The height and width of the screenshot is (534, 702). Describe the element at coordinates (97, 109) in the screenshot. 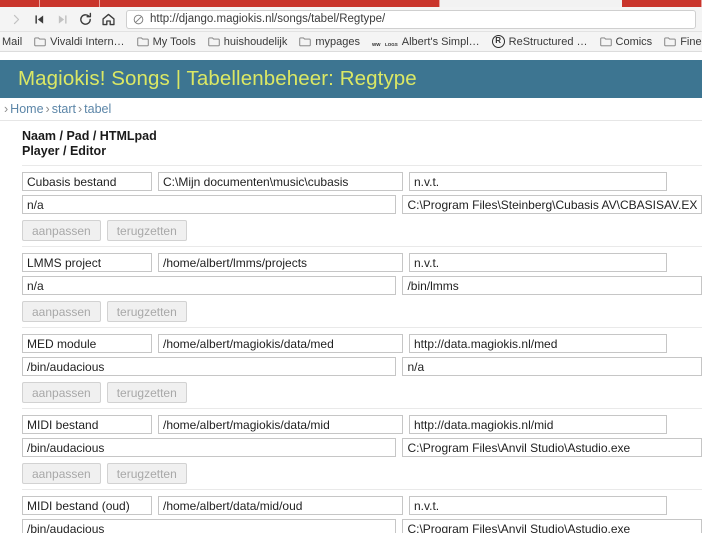

I see `breadcrumb-item-tabel: tabel` at that location.